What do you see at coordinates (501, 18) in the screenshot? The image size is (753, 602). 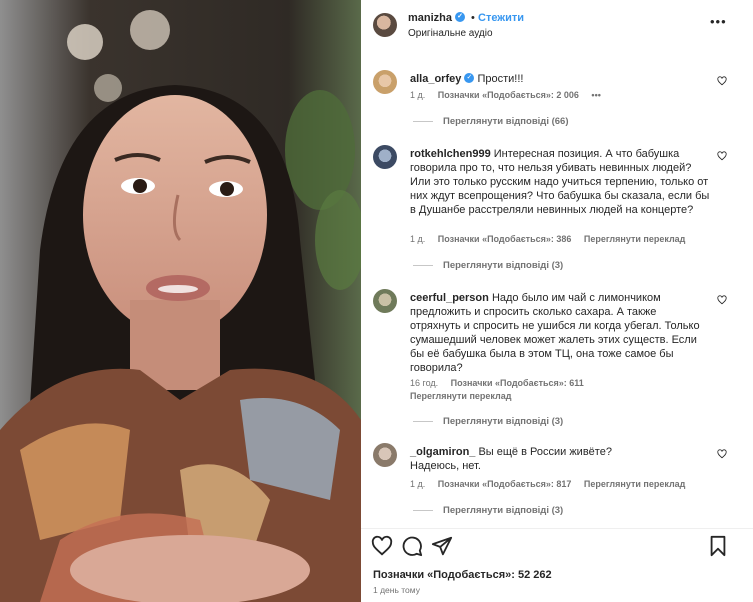 I see `follow-button: Стежити` at bounding box center [501, 18].